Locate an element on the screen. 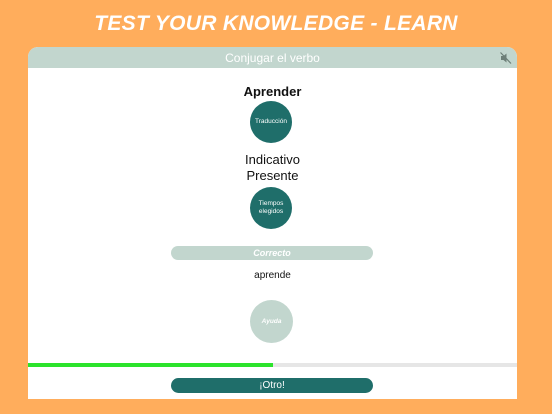 Image resolution: width=552 pixels, height=414 pixels. help-button-label: Ayuda is located at coordinates (271, 321).